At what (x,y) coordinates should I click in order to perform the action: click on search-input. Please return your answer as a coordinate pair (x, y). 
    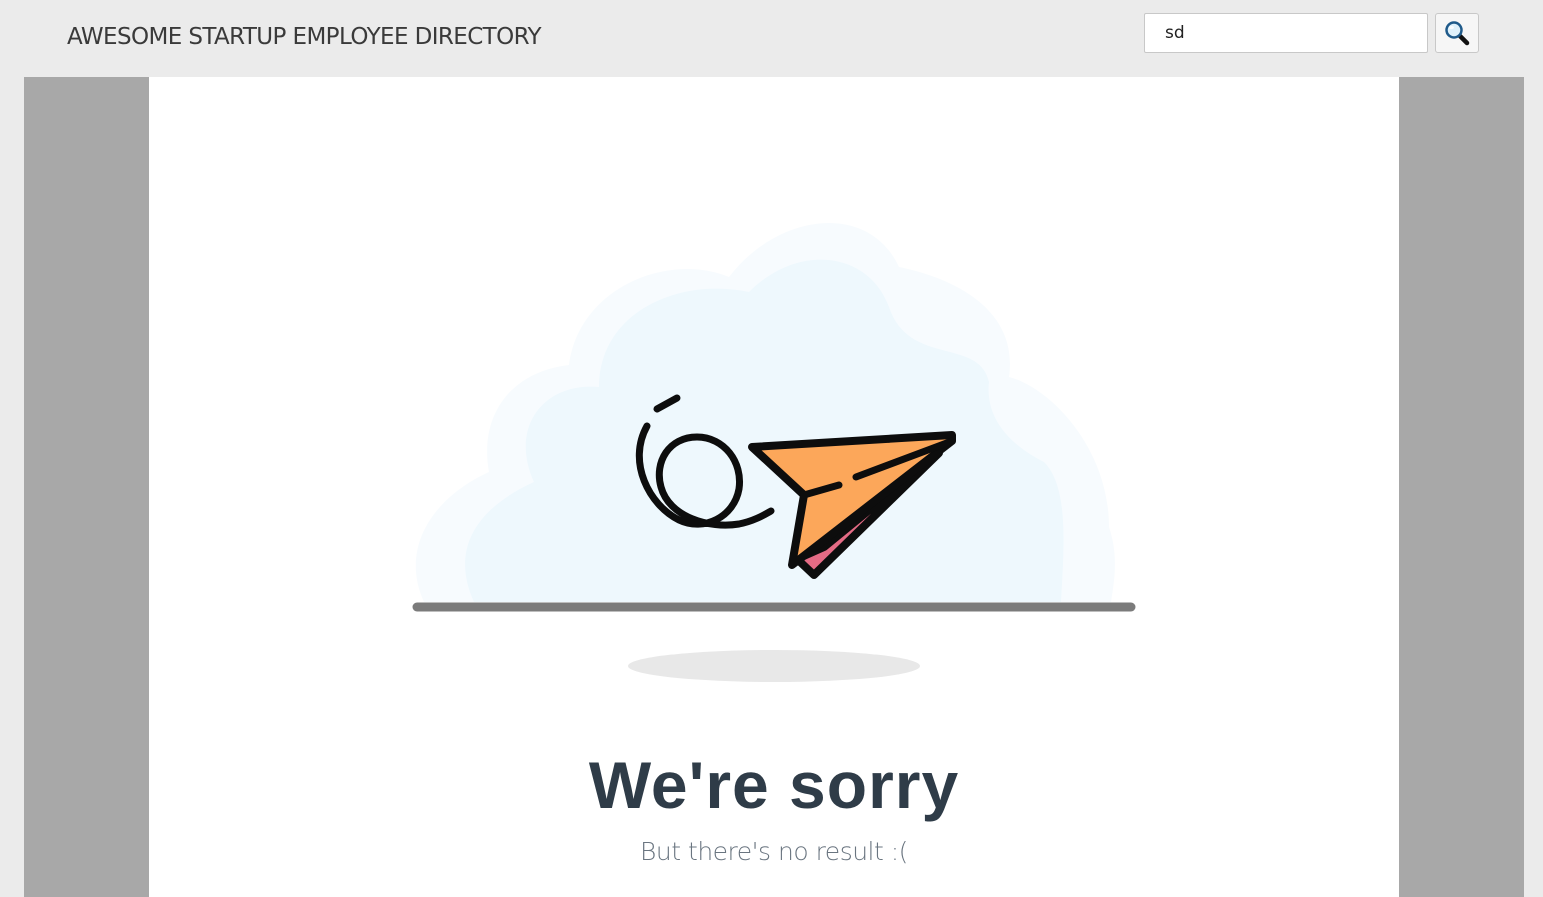
    Looking at the image, I should click on (1286, 33).